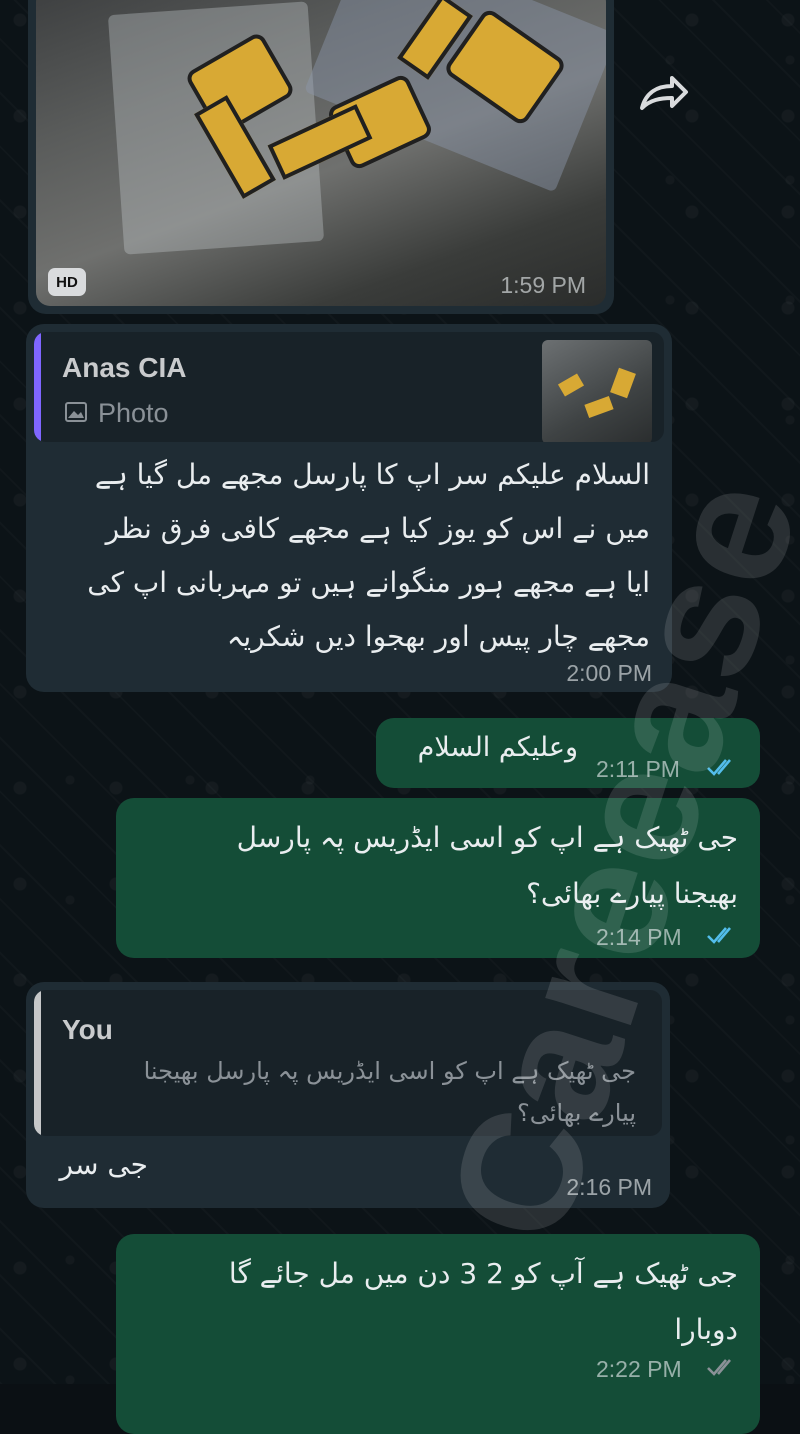 The height and width of the screenshot is (1434, 800). Describe the element at coordinates (609, 673) in the screenshot. I see `message-time: 2:00 PM` at that location.